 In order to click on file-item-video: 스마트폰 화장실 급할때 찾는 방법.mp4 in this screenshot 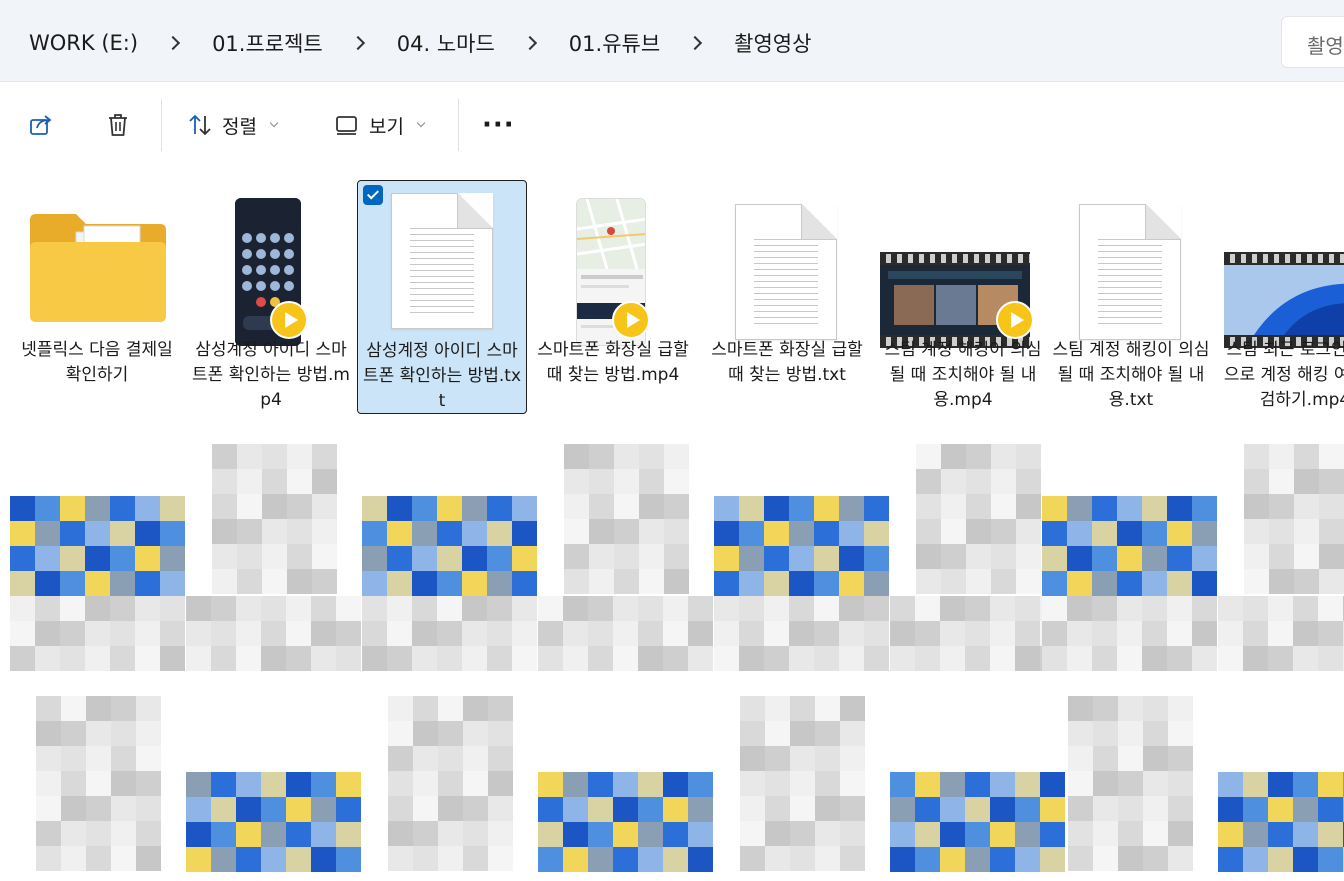, I will do `click(613, 297)`.